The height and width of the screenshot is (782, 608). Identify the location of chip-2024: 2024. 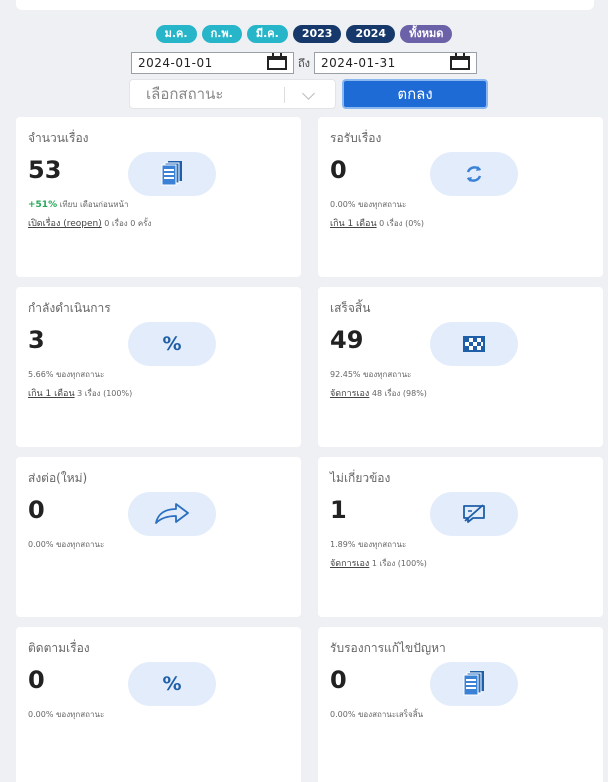
(371, 34).